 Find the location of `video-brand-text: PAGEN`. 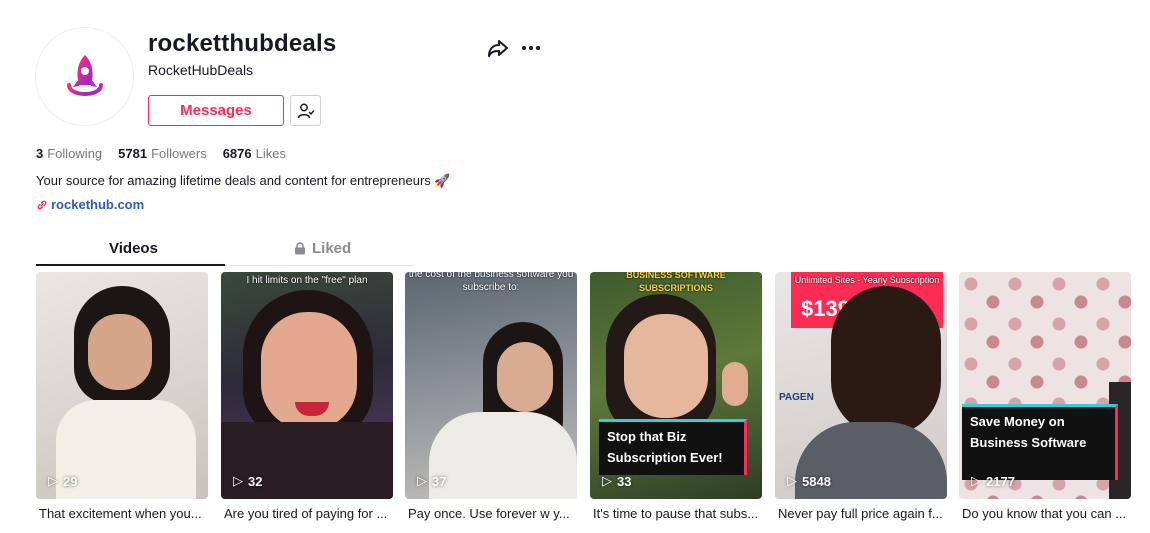

video-brand-text: PAGEN is located at coordinates (796, 397).